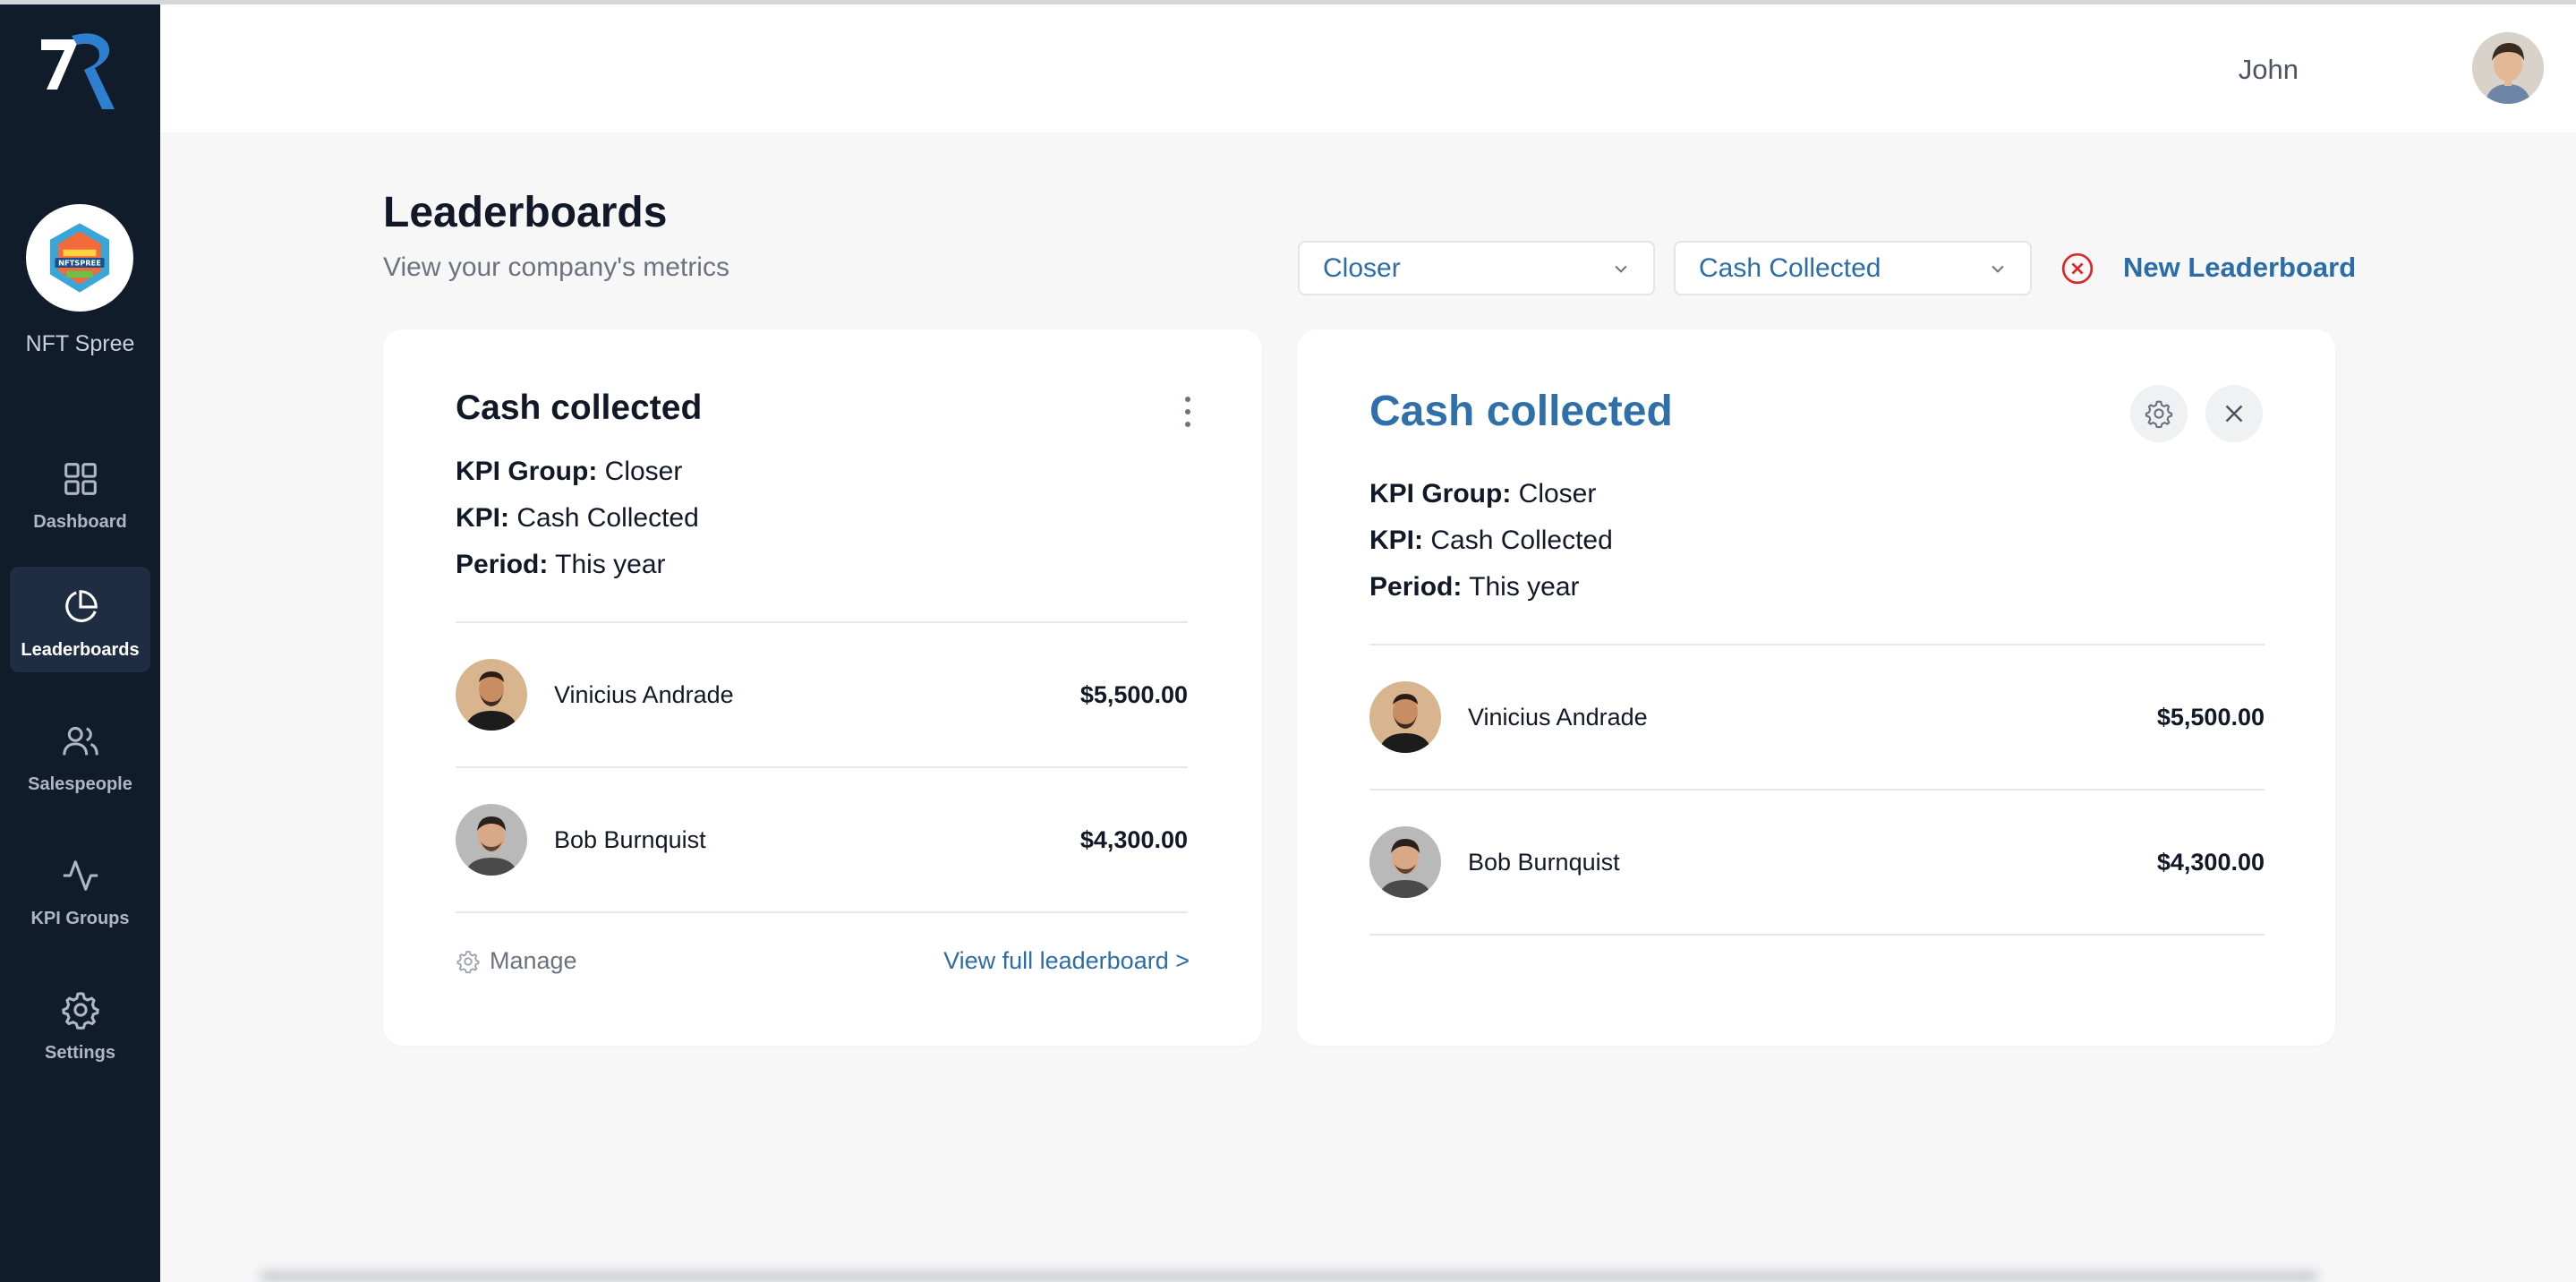 This screenshot has height=1282, width=2576. What do you see at coordinates (1476, 268) in the screenshot?
I see `kpi-group-select: Closer` at bounding box center [1476, 268].